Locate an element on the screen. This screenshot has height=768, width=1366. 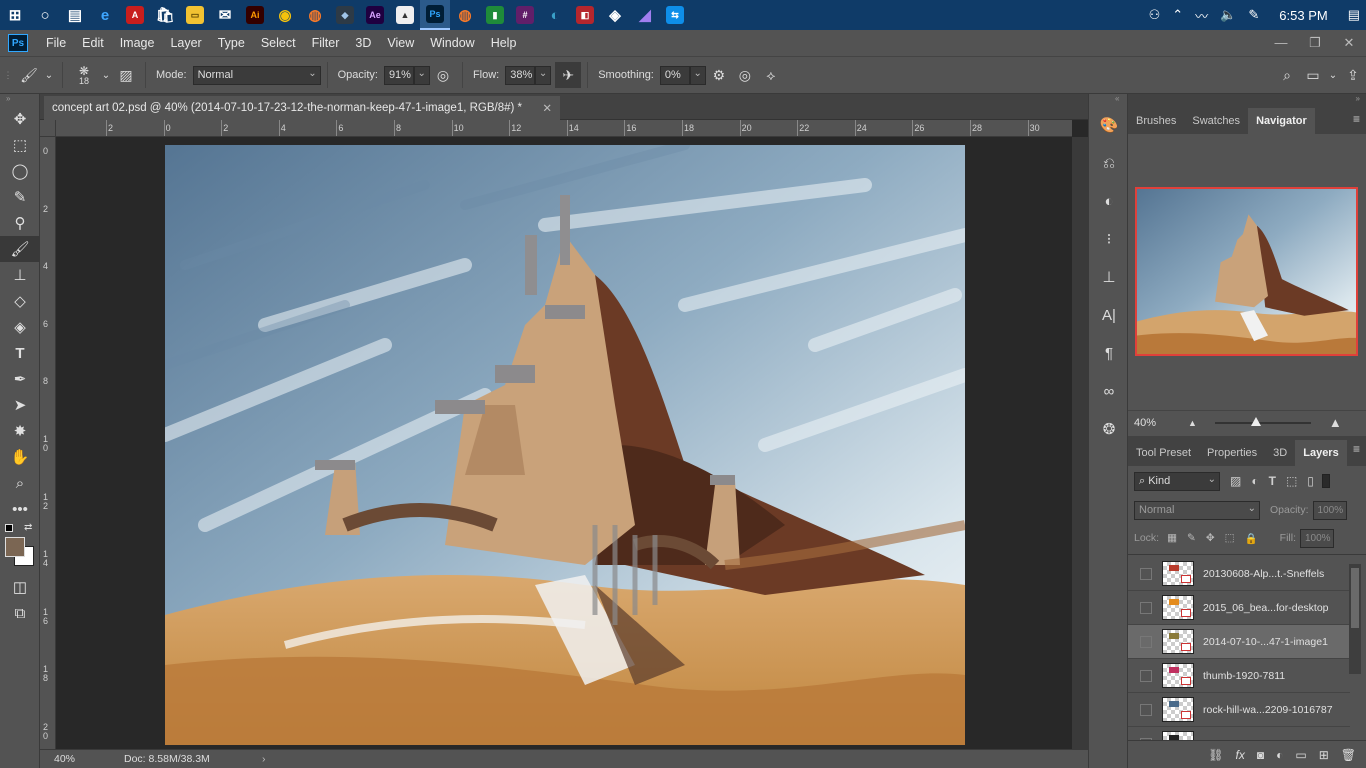
restore-icon: ❐ is located at coordinates (1315, 43).